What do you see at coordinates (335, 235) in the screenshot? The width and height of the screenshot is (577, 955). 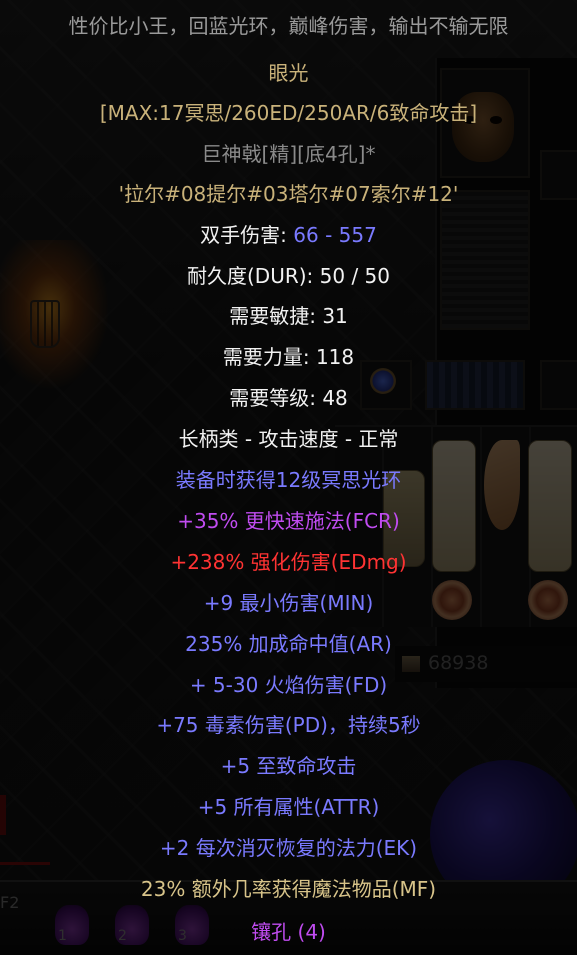 I see `damage-value: 66 - 557` at bounding box center [335, 235].